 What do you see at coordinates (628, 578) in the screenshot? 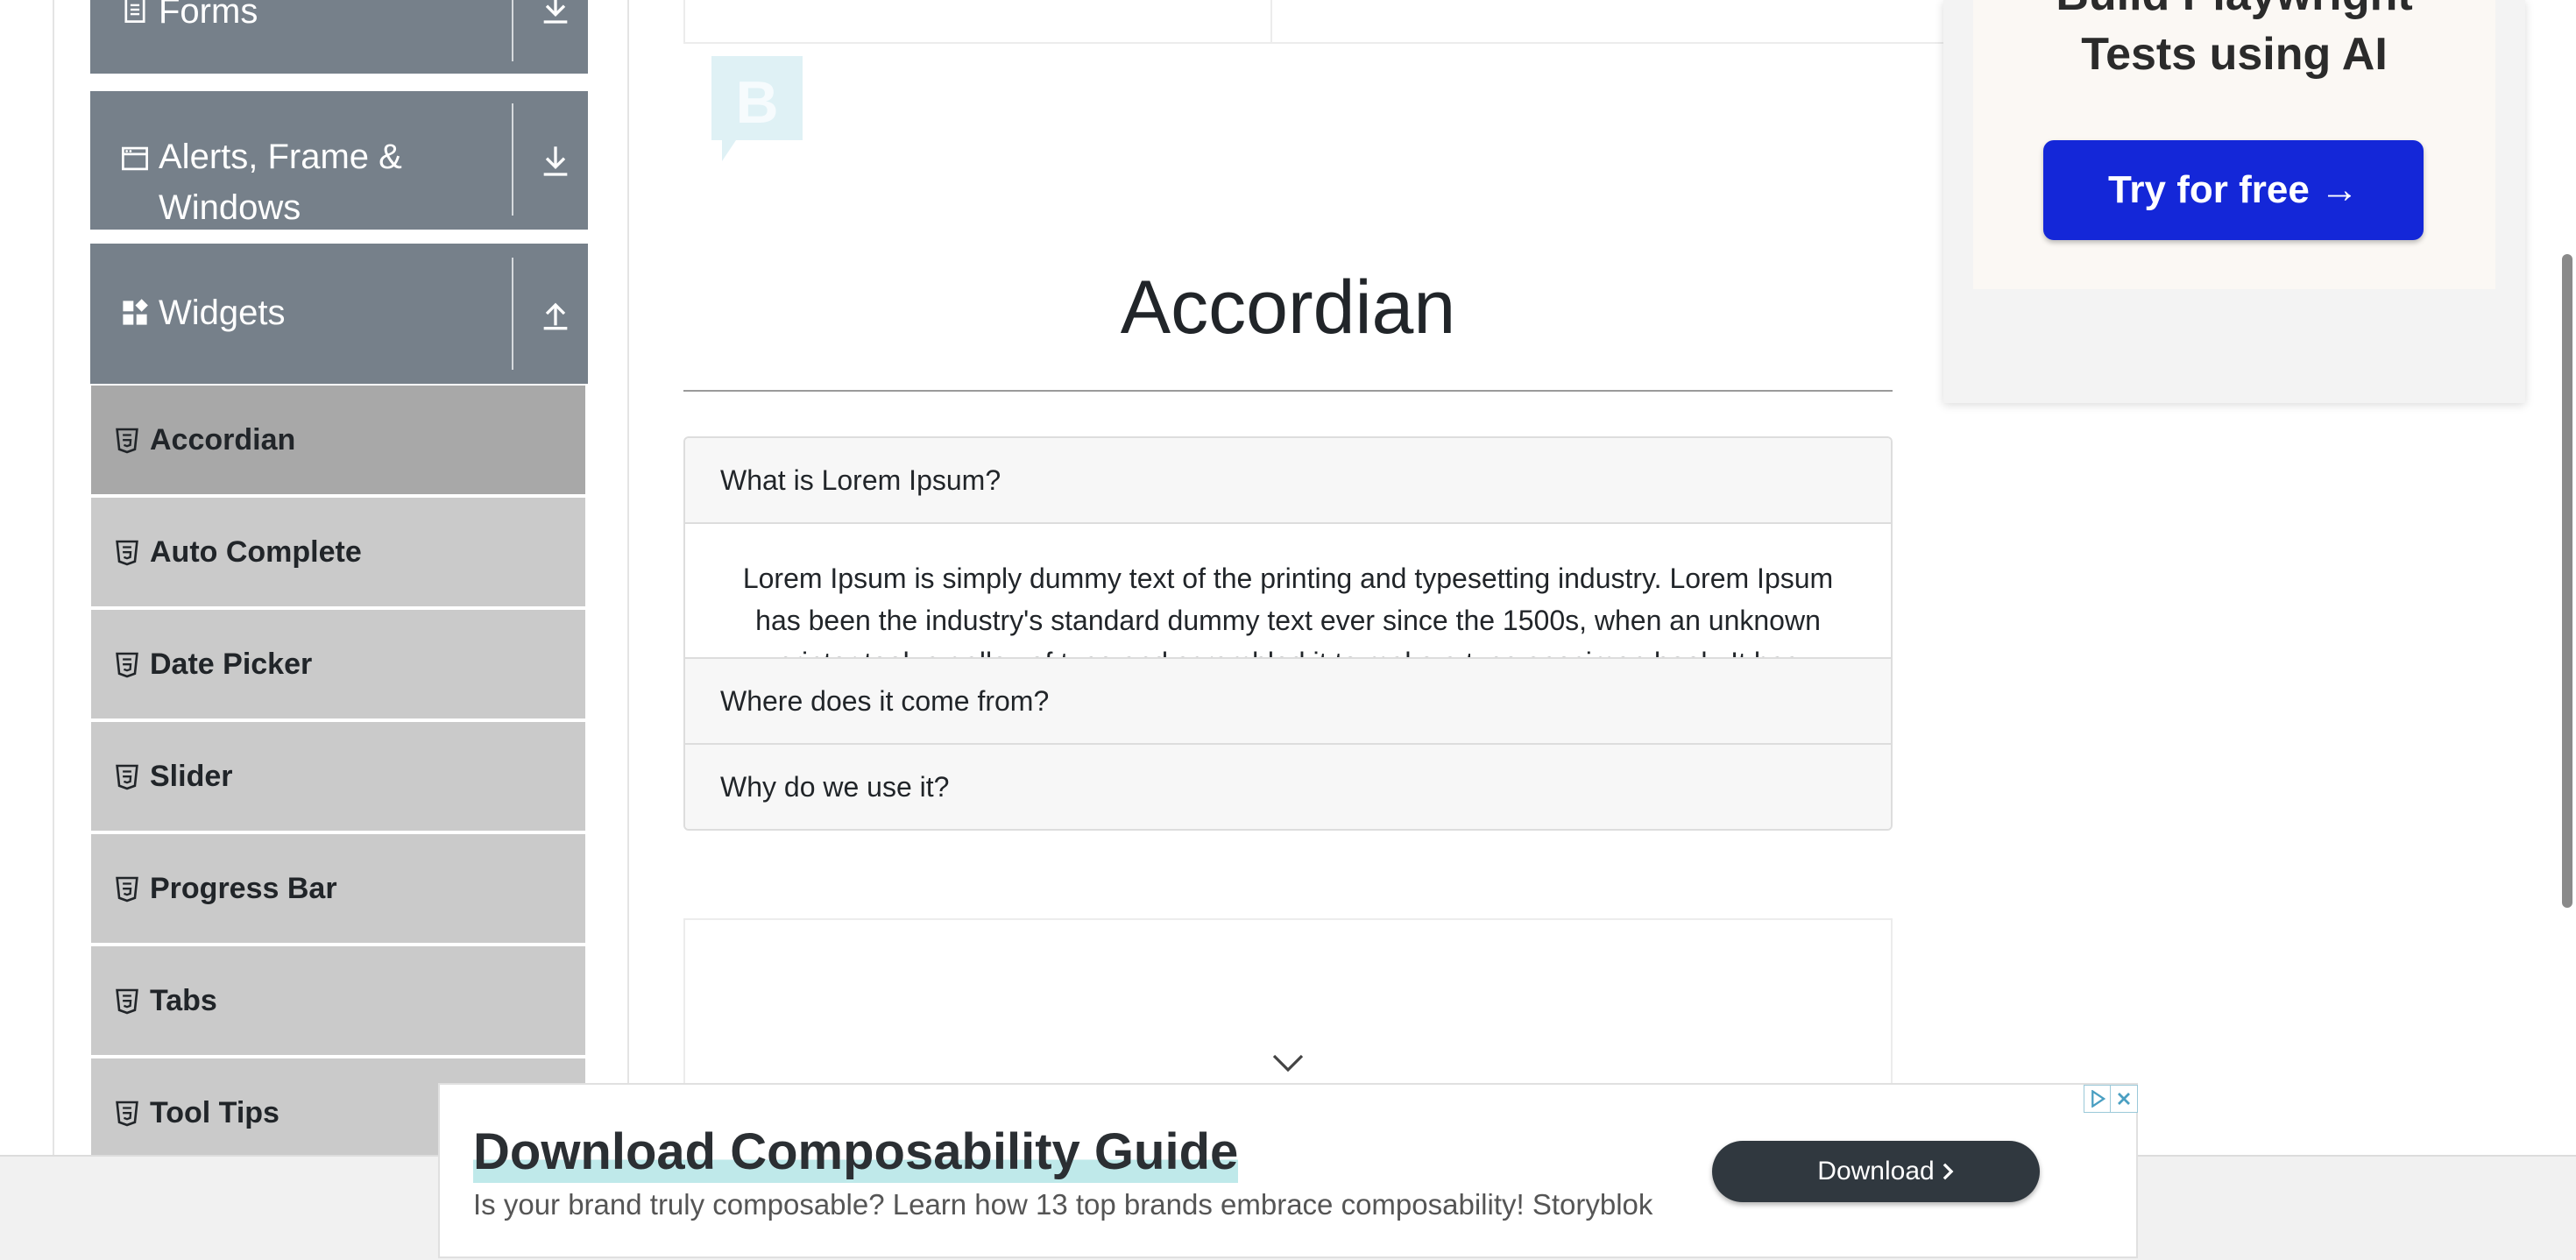
I see `sidebar-right-border` at bounding box center [628, 578].